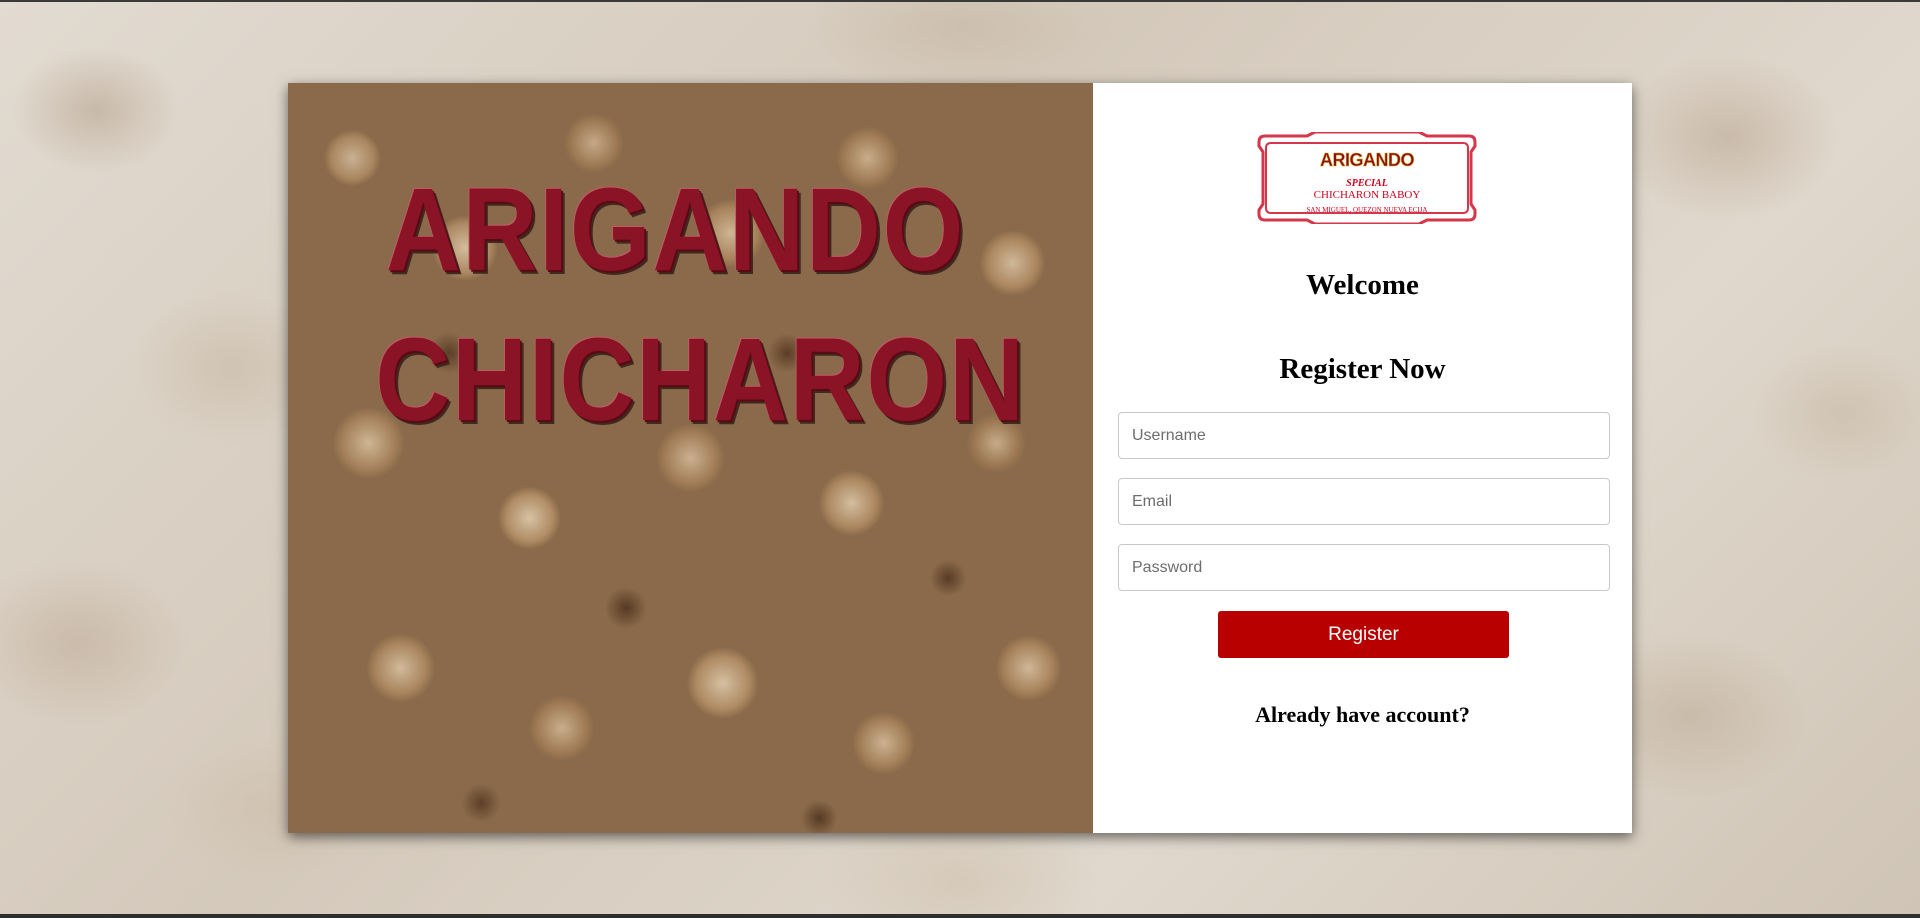 The width and height of the screenshot is (1920, 918). What do you see at coordinates (700, 380) in the screenshot?
I see `hero-title-line-2: CHICHARON` at bounding box center [700, 380].